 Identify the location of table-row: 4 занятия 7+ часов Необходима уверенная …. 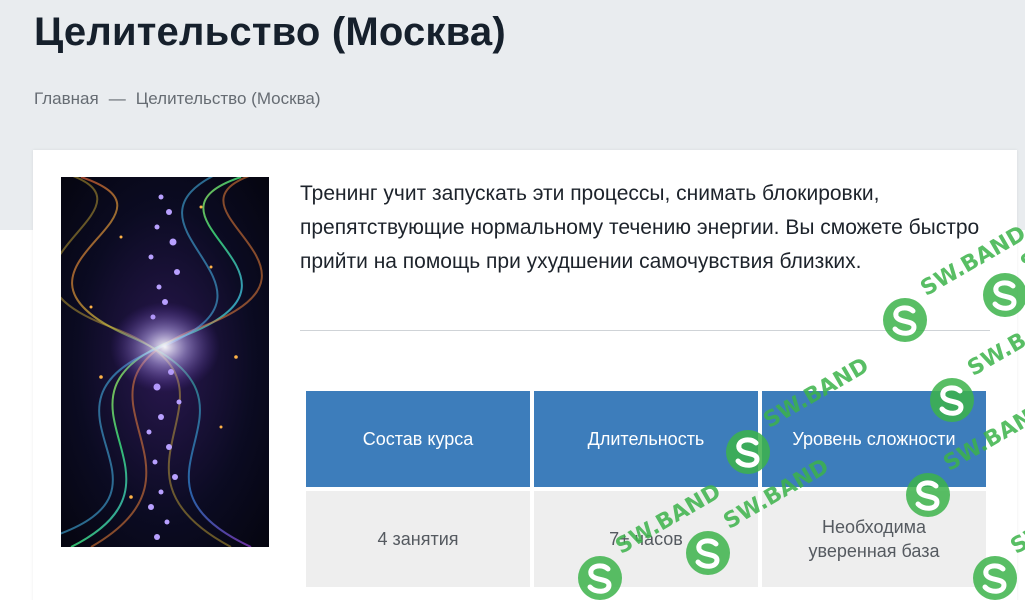
(646, 539).